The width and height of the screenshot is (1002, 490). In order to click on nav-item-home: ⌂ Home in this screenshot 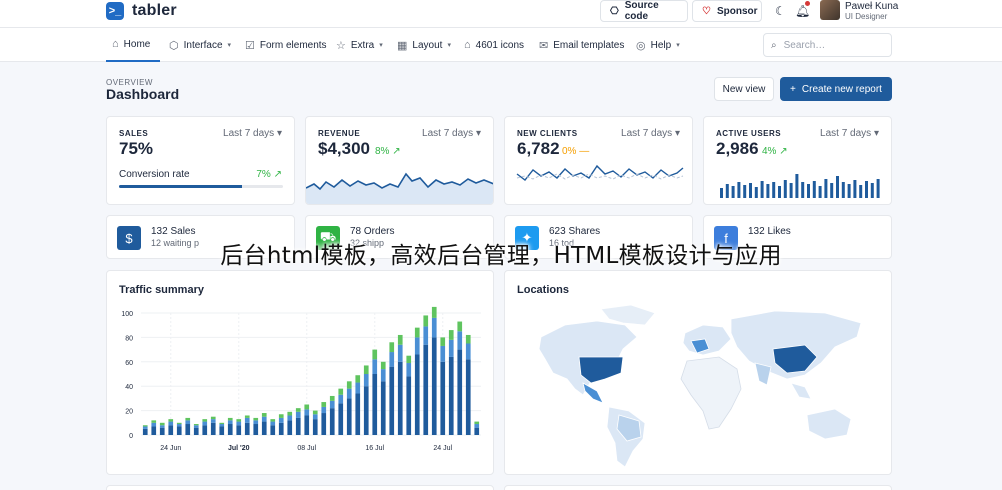, I will do `click(133, 45)`.